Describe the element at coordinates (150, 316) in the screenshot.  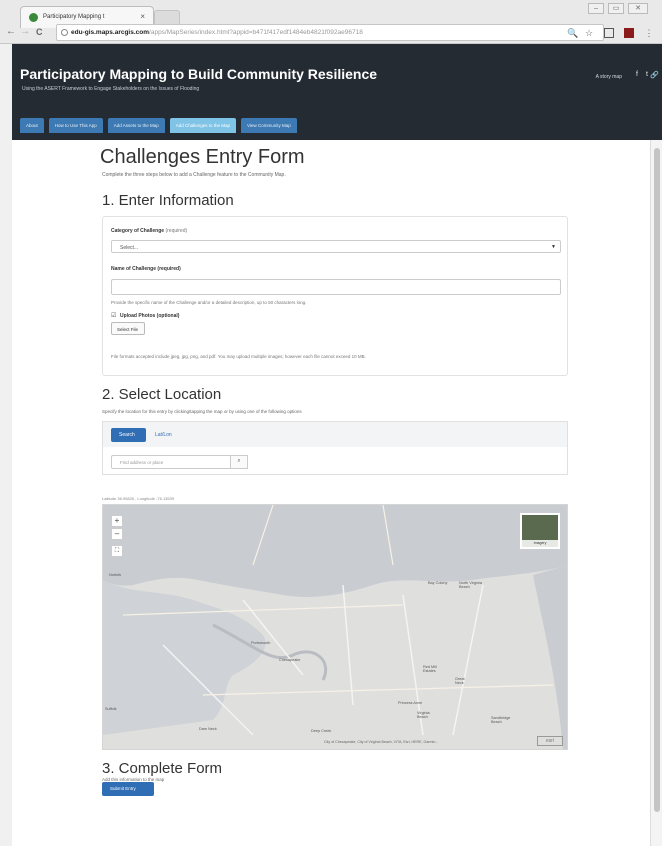
I see `upload-photos-label: Upload Photos (optional)` at that location.